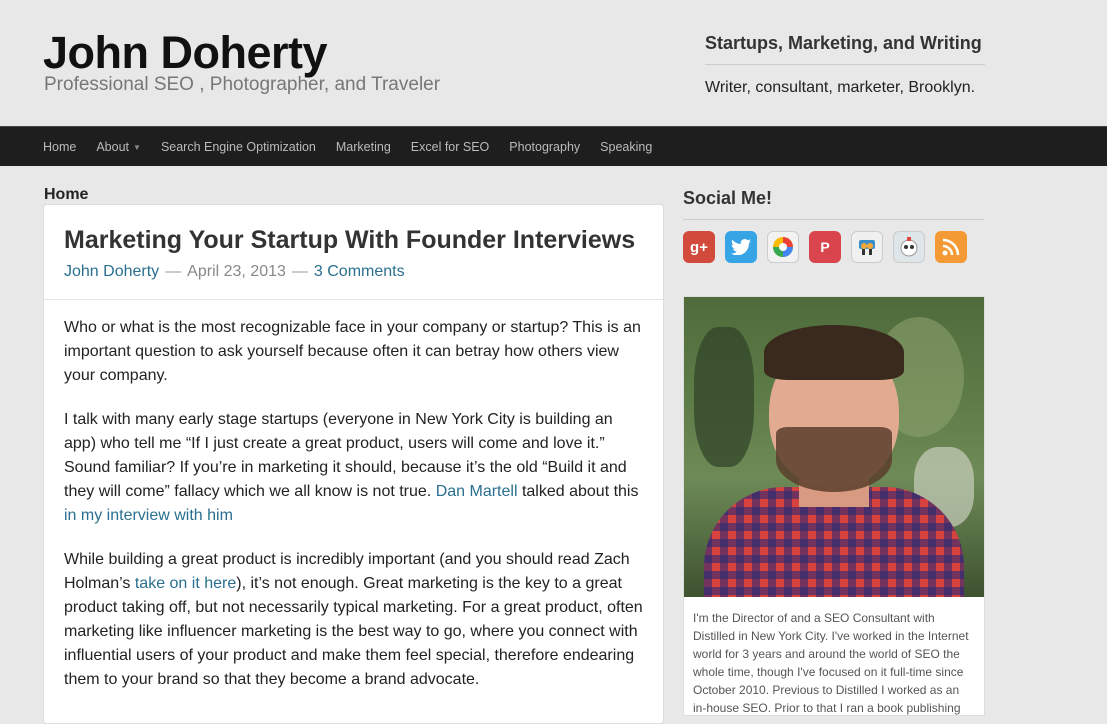 The width and height of the screenshot is (1107, 724). What do you see at coordinates (699, 247) in the screenshot?
I see `google-plus-icon: g+` at bounding box center [699, 247].